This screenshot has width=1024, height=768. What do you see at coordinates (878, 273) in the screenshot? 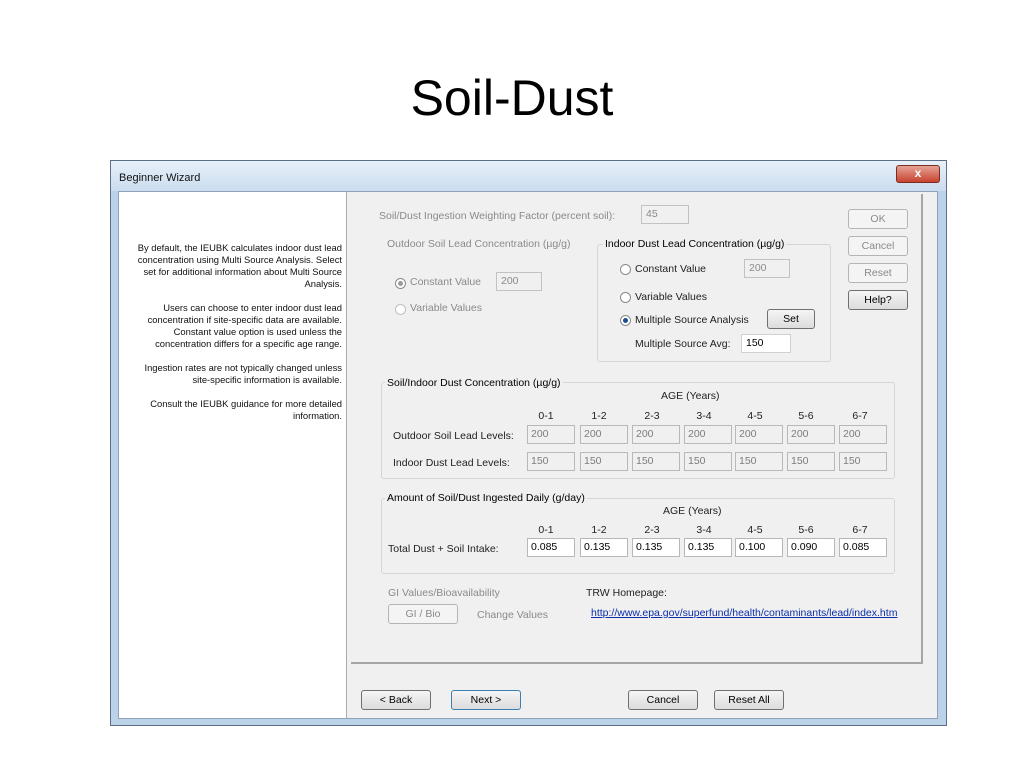
I see `reset-button: Reset` at bounding box center [878, 273].